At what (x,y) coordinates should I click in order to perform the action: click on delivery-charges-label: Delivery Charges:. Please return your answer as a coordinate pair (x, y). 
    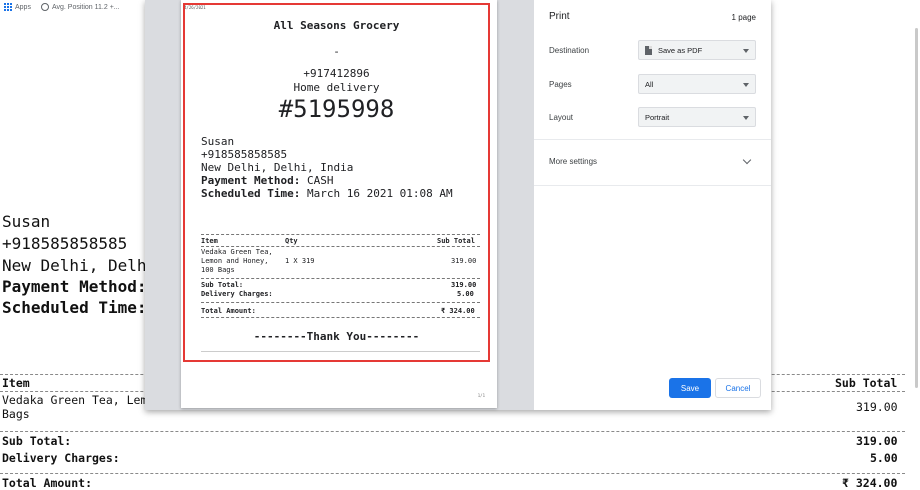
    Looking at the image, I should click on (237, 294).